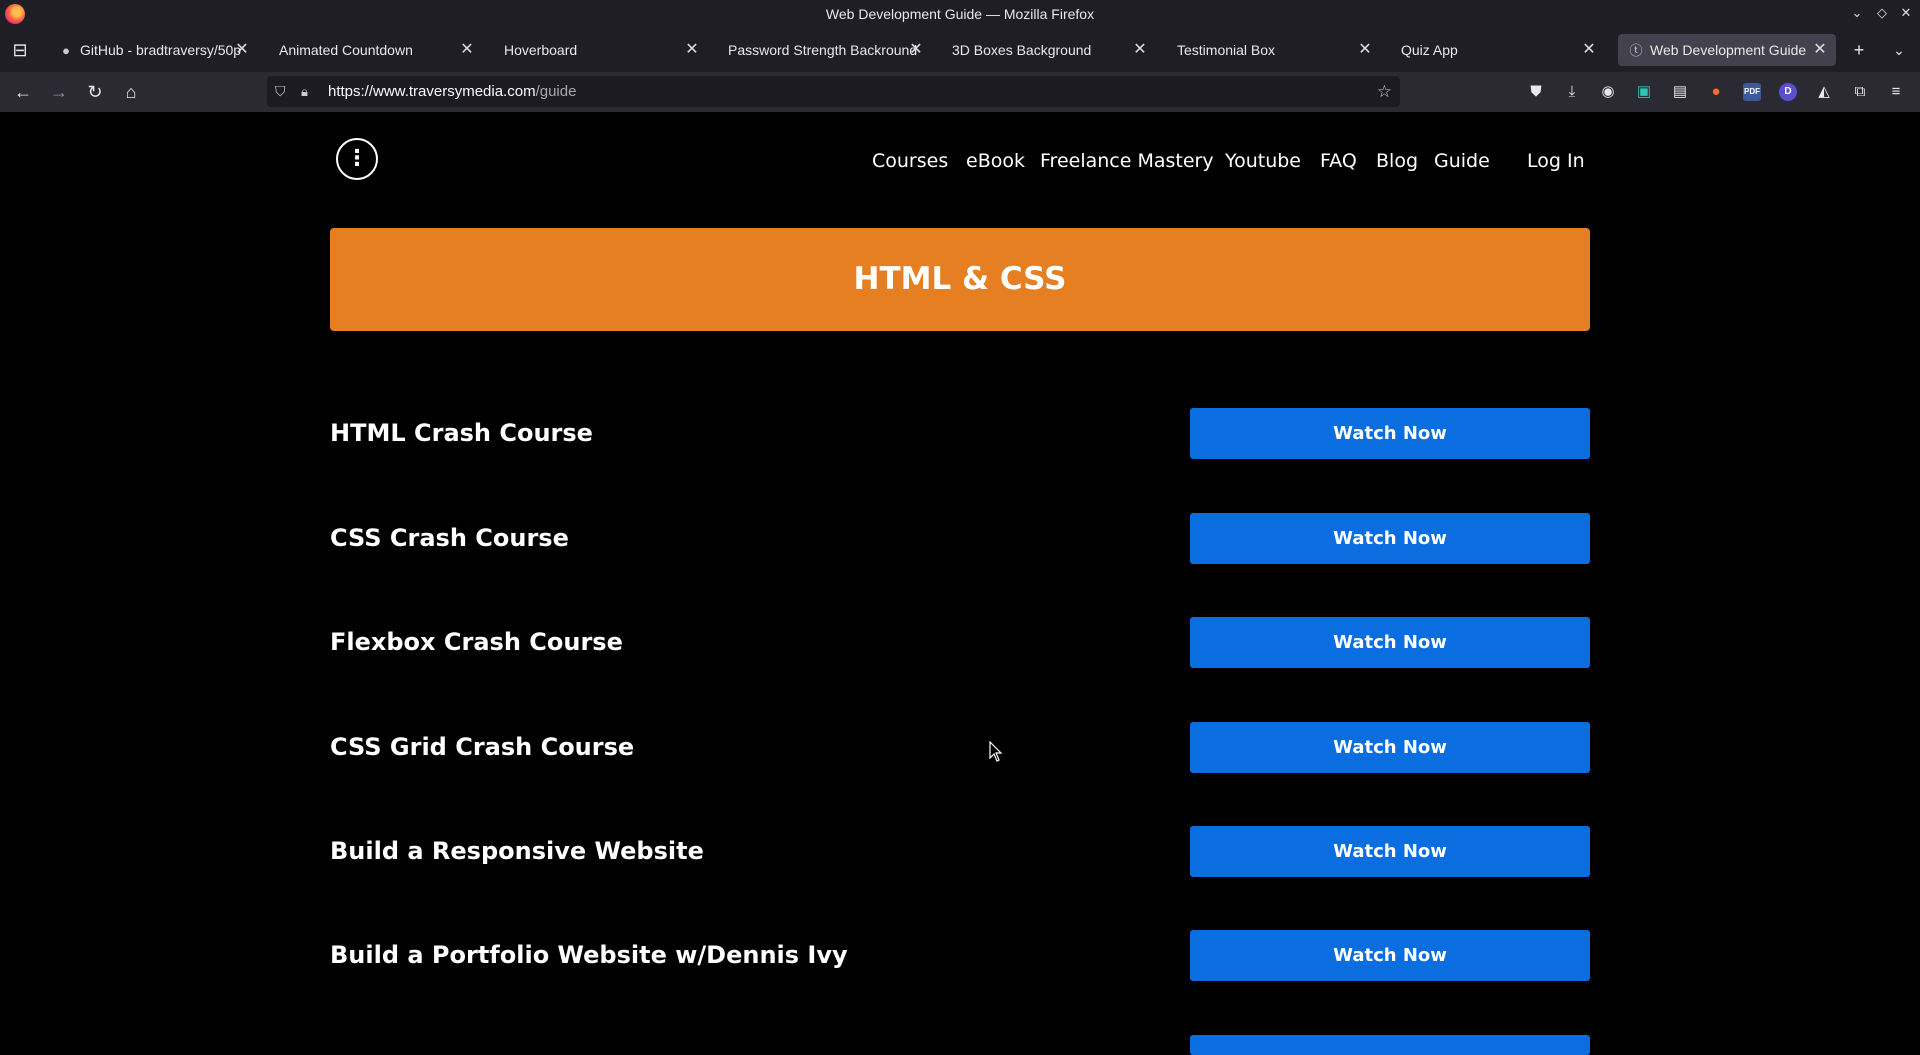 The width and height of the screenshot is (1920, 1055). What do you see at coordinates (1716, 92) in the screenshot?
I see `duckduckgo-icon: ●` at bounding box center [1716, 92].